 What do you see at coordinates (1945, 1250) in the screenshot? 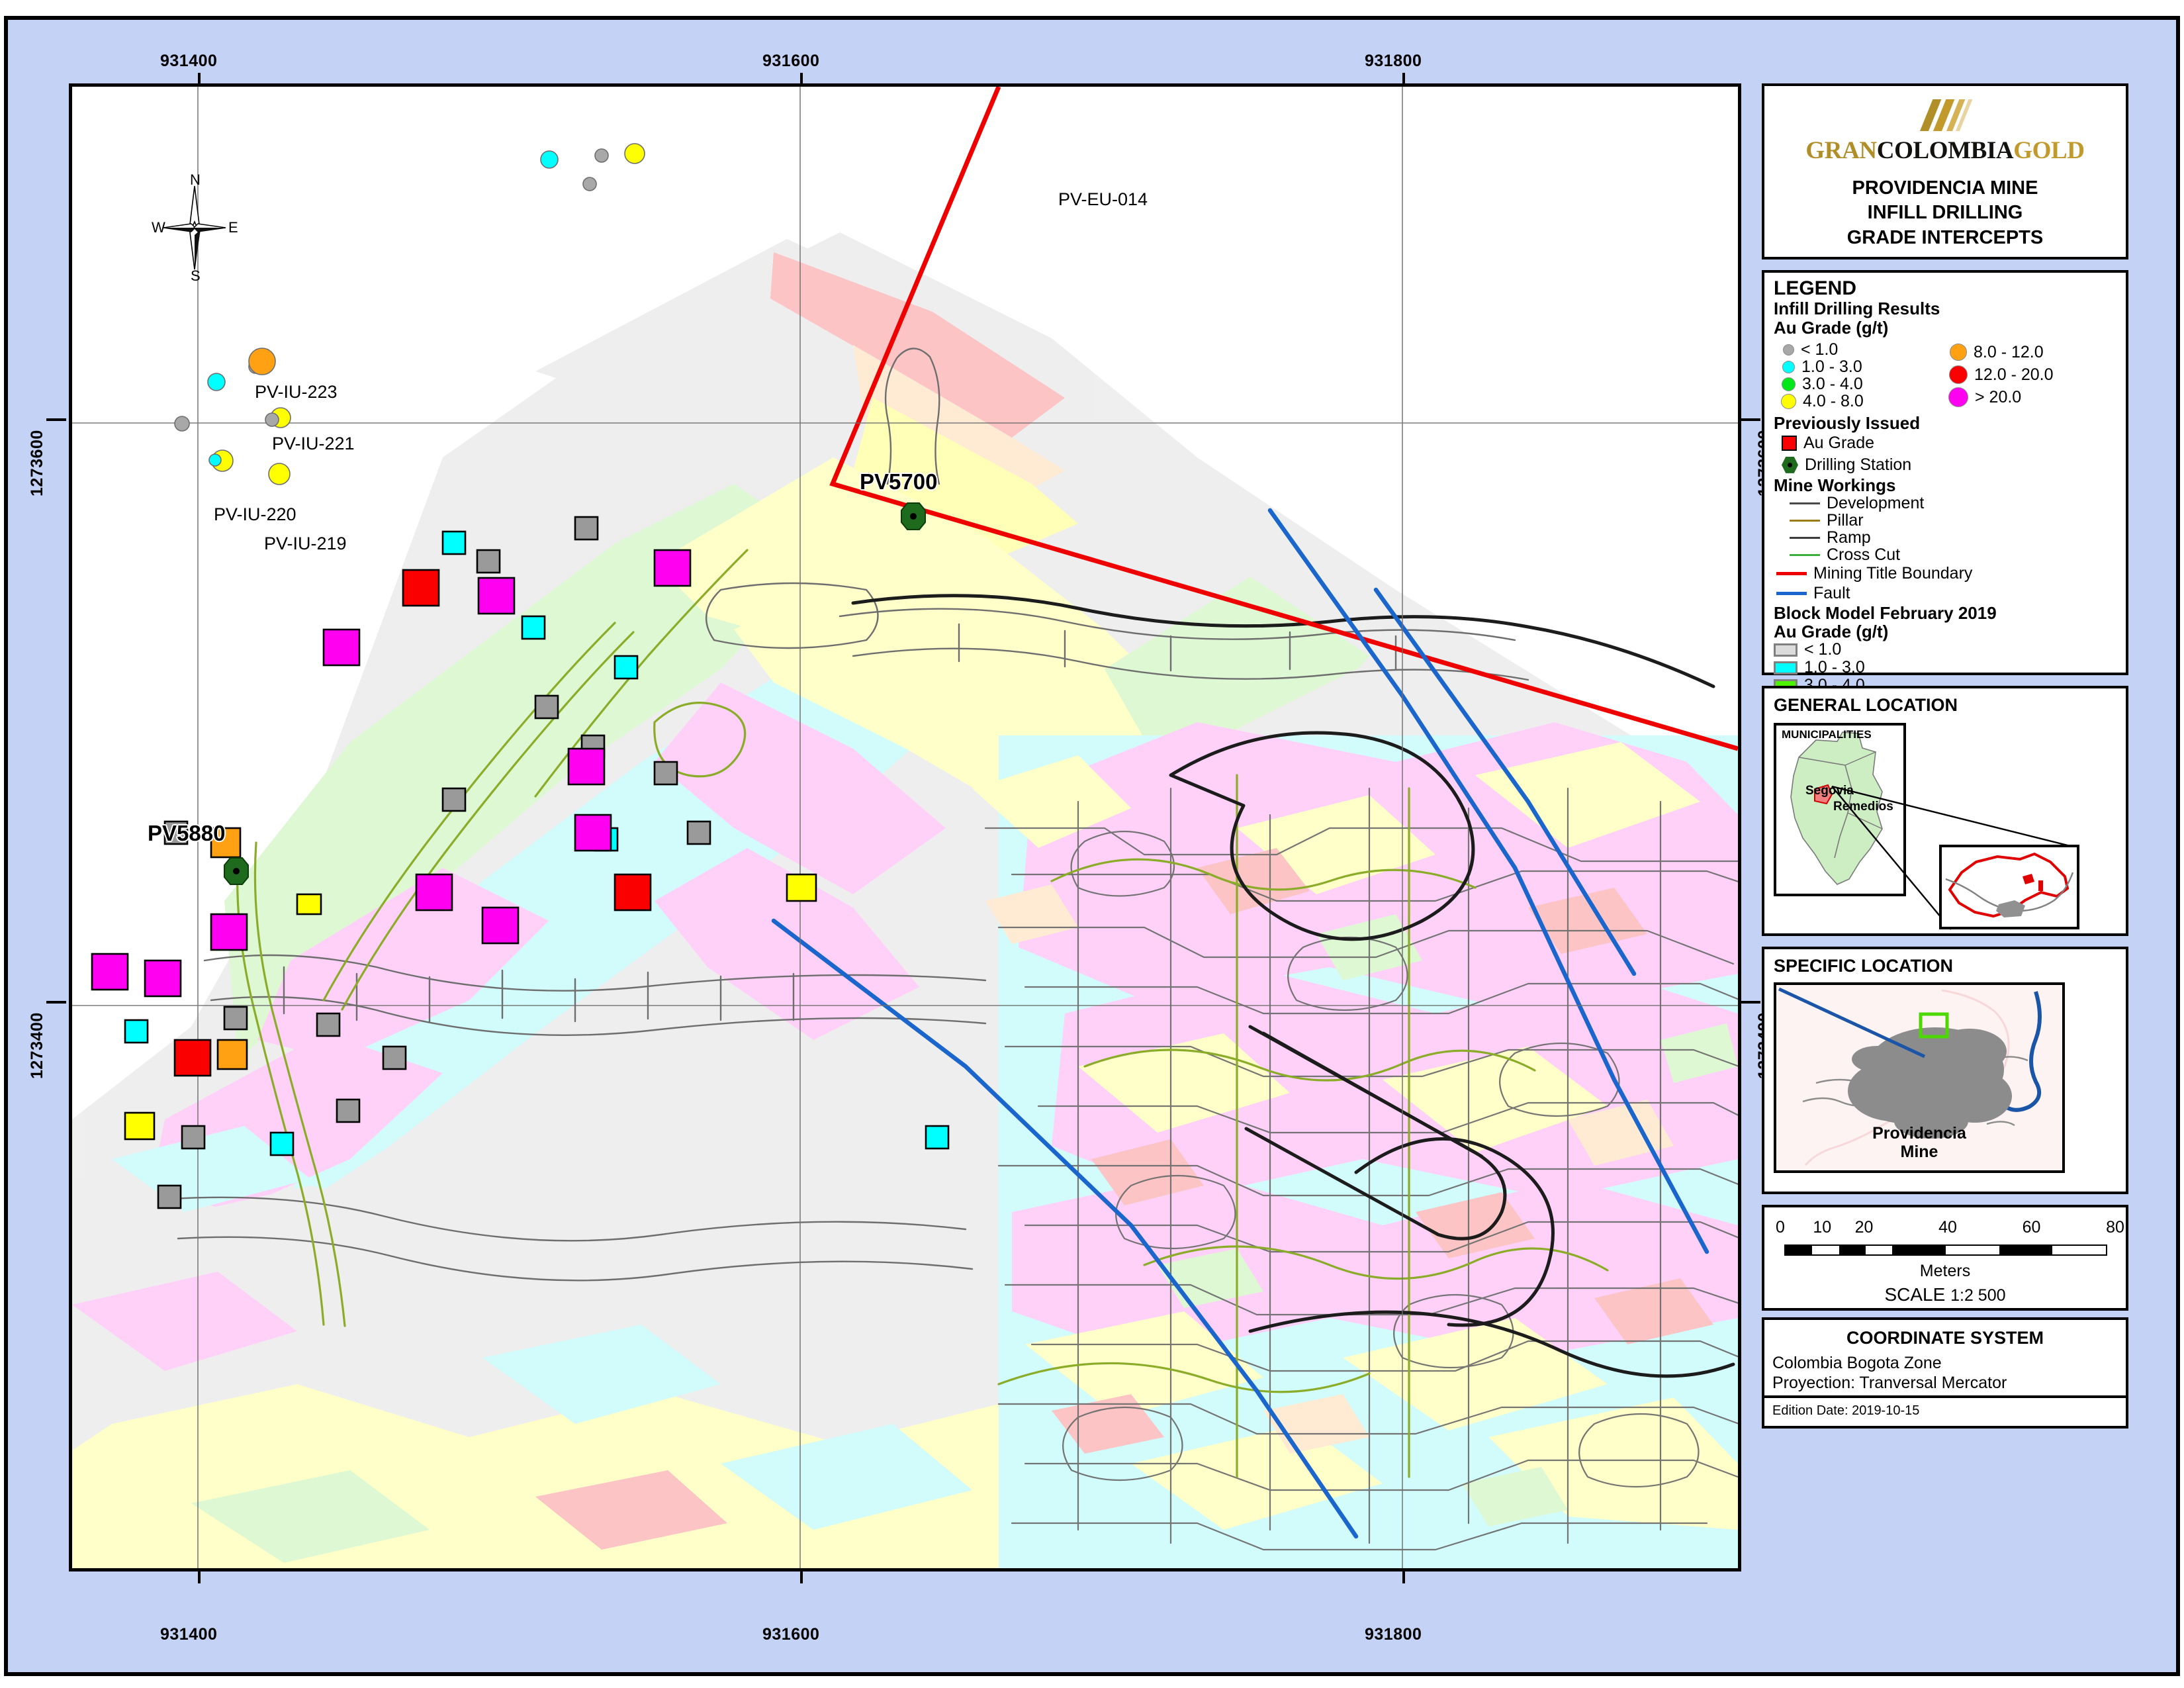
I see `scale-bar-graphic` at bounding box center [1945, 1250].